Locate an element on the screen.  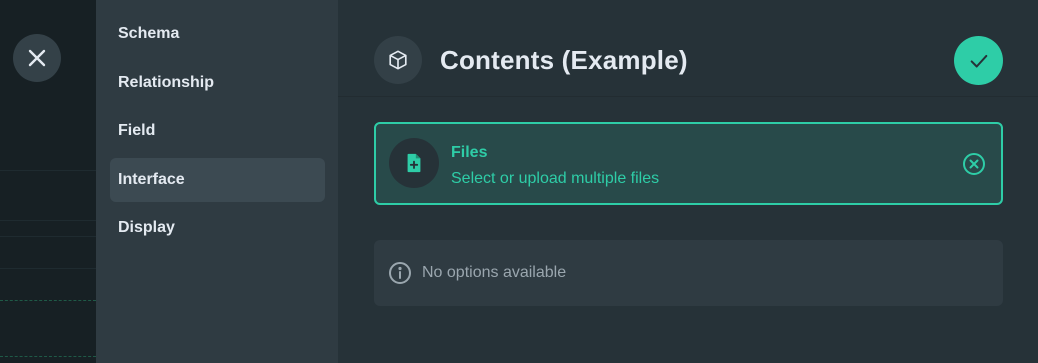
interface-title: Files is located at coordinates (469, 152).